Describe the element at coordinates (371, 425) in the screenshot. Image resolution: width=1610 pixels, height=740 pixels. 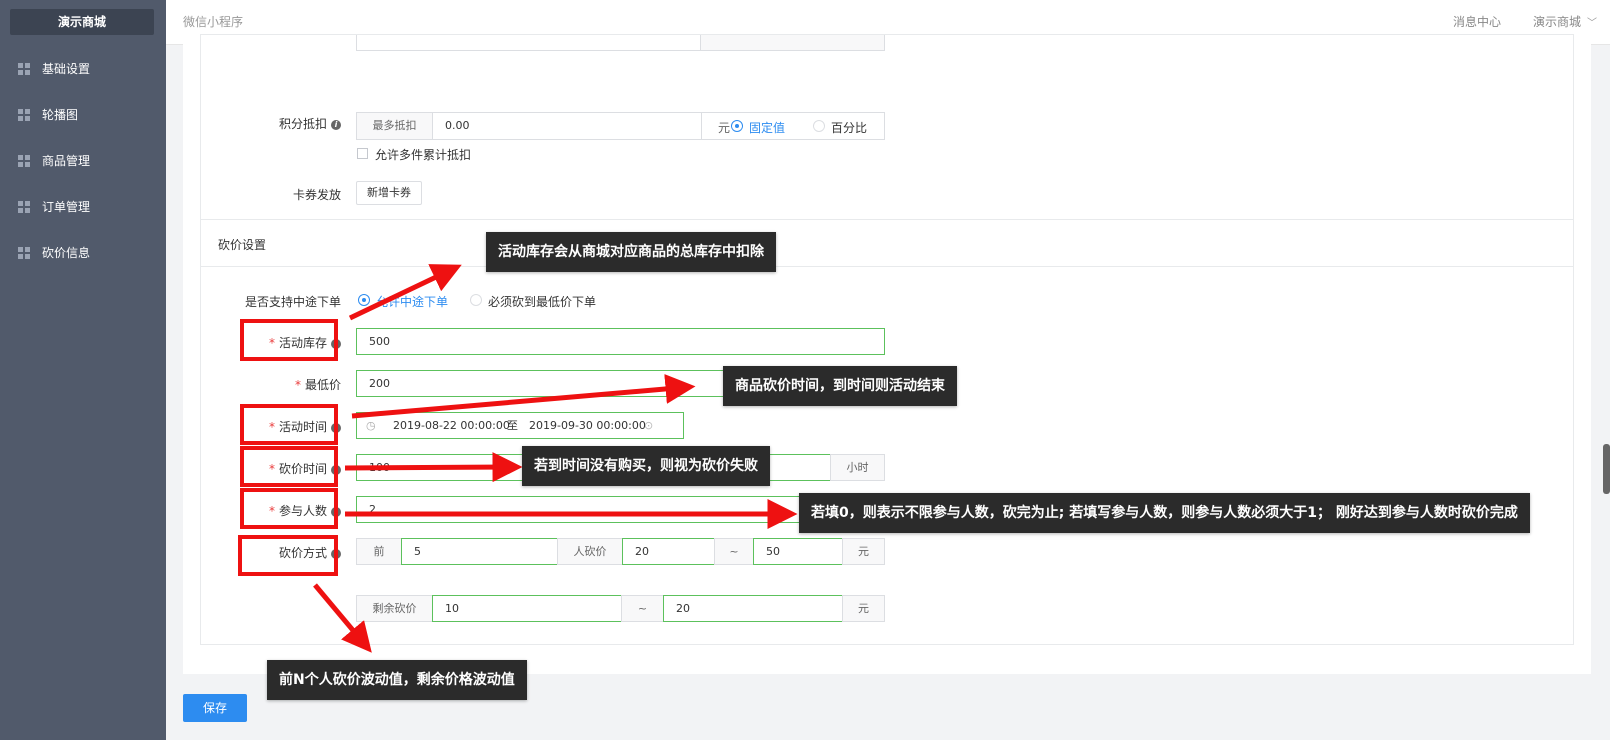
I see `clock-icon: ◷` at that location.